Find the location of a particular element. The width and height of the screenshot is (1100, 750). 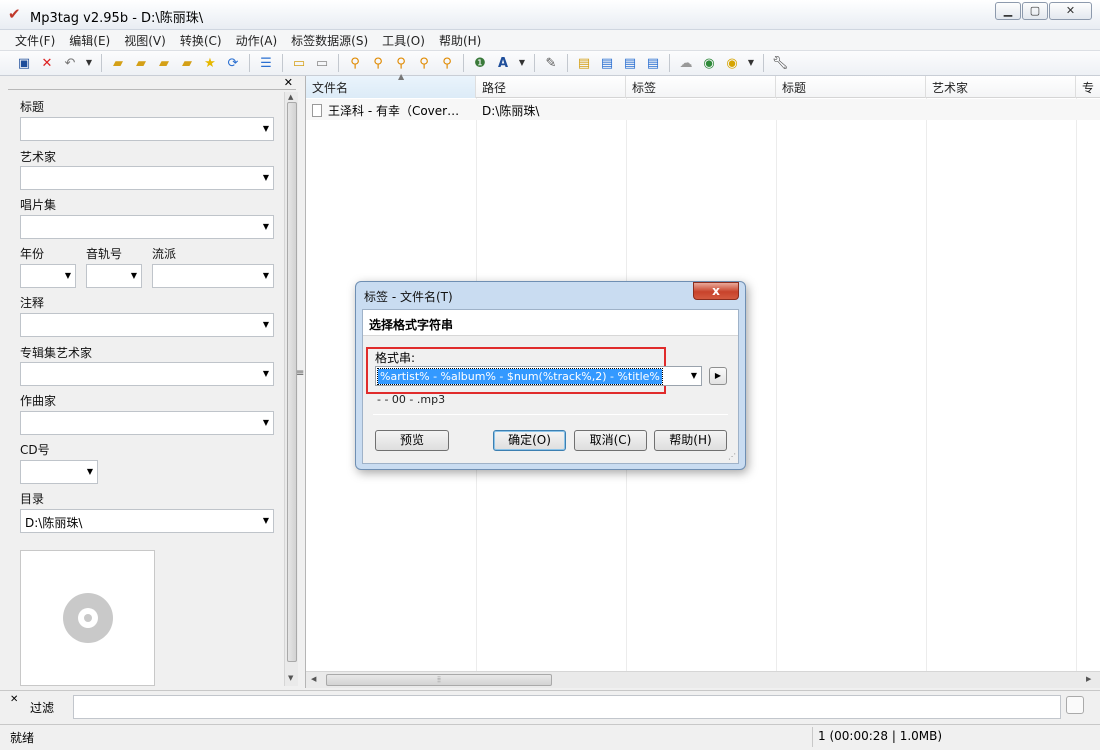

undo-dropdown-icon: ▼ is located at coordinates (89, 63).